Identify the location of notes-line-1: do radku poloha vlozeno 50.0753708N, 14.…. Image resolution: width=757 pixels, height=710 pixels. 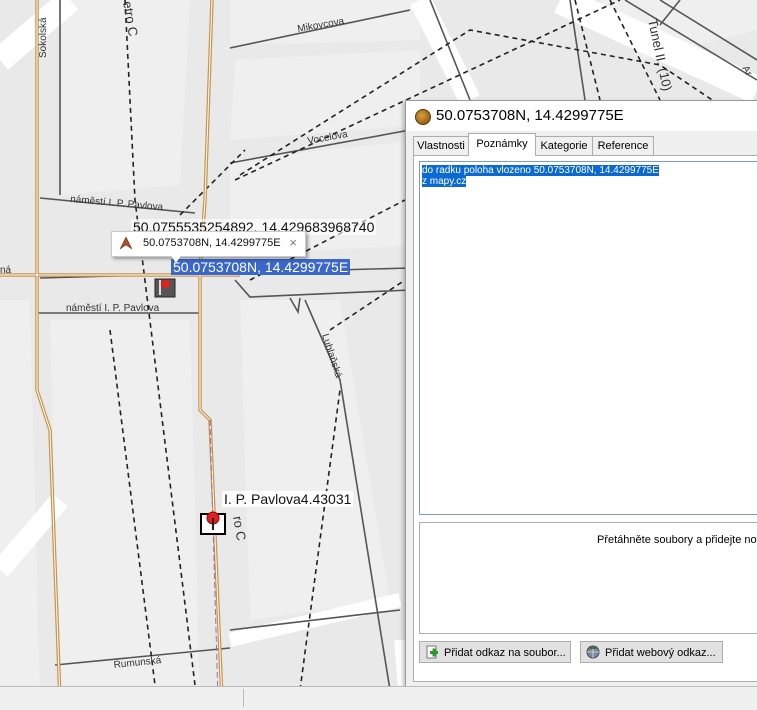
(540, 170).